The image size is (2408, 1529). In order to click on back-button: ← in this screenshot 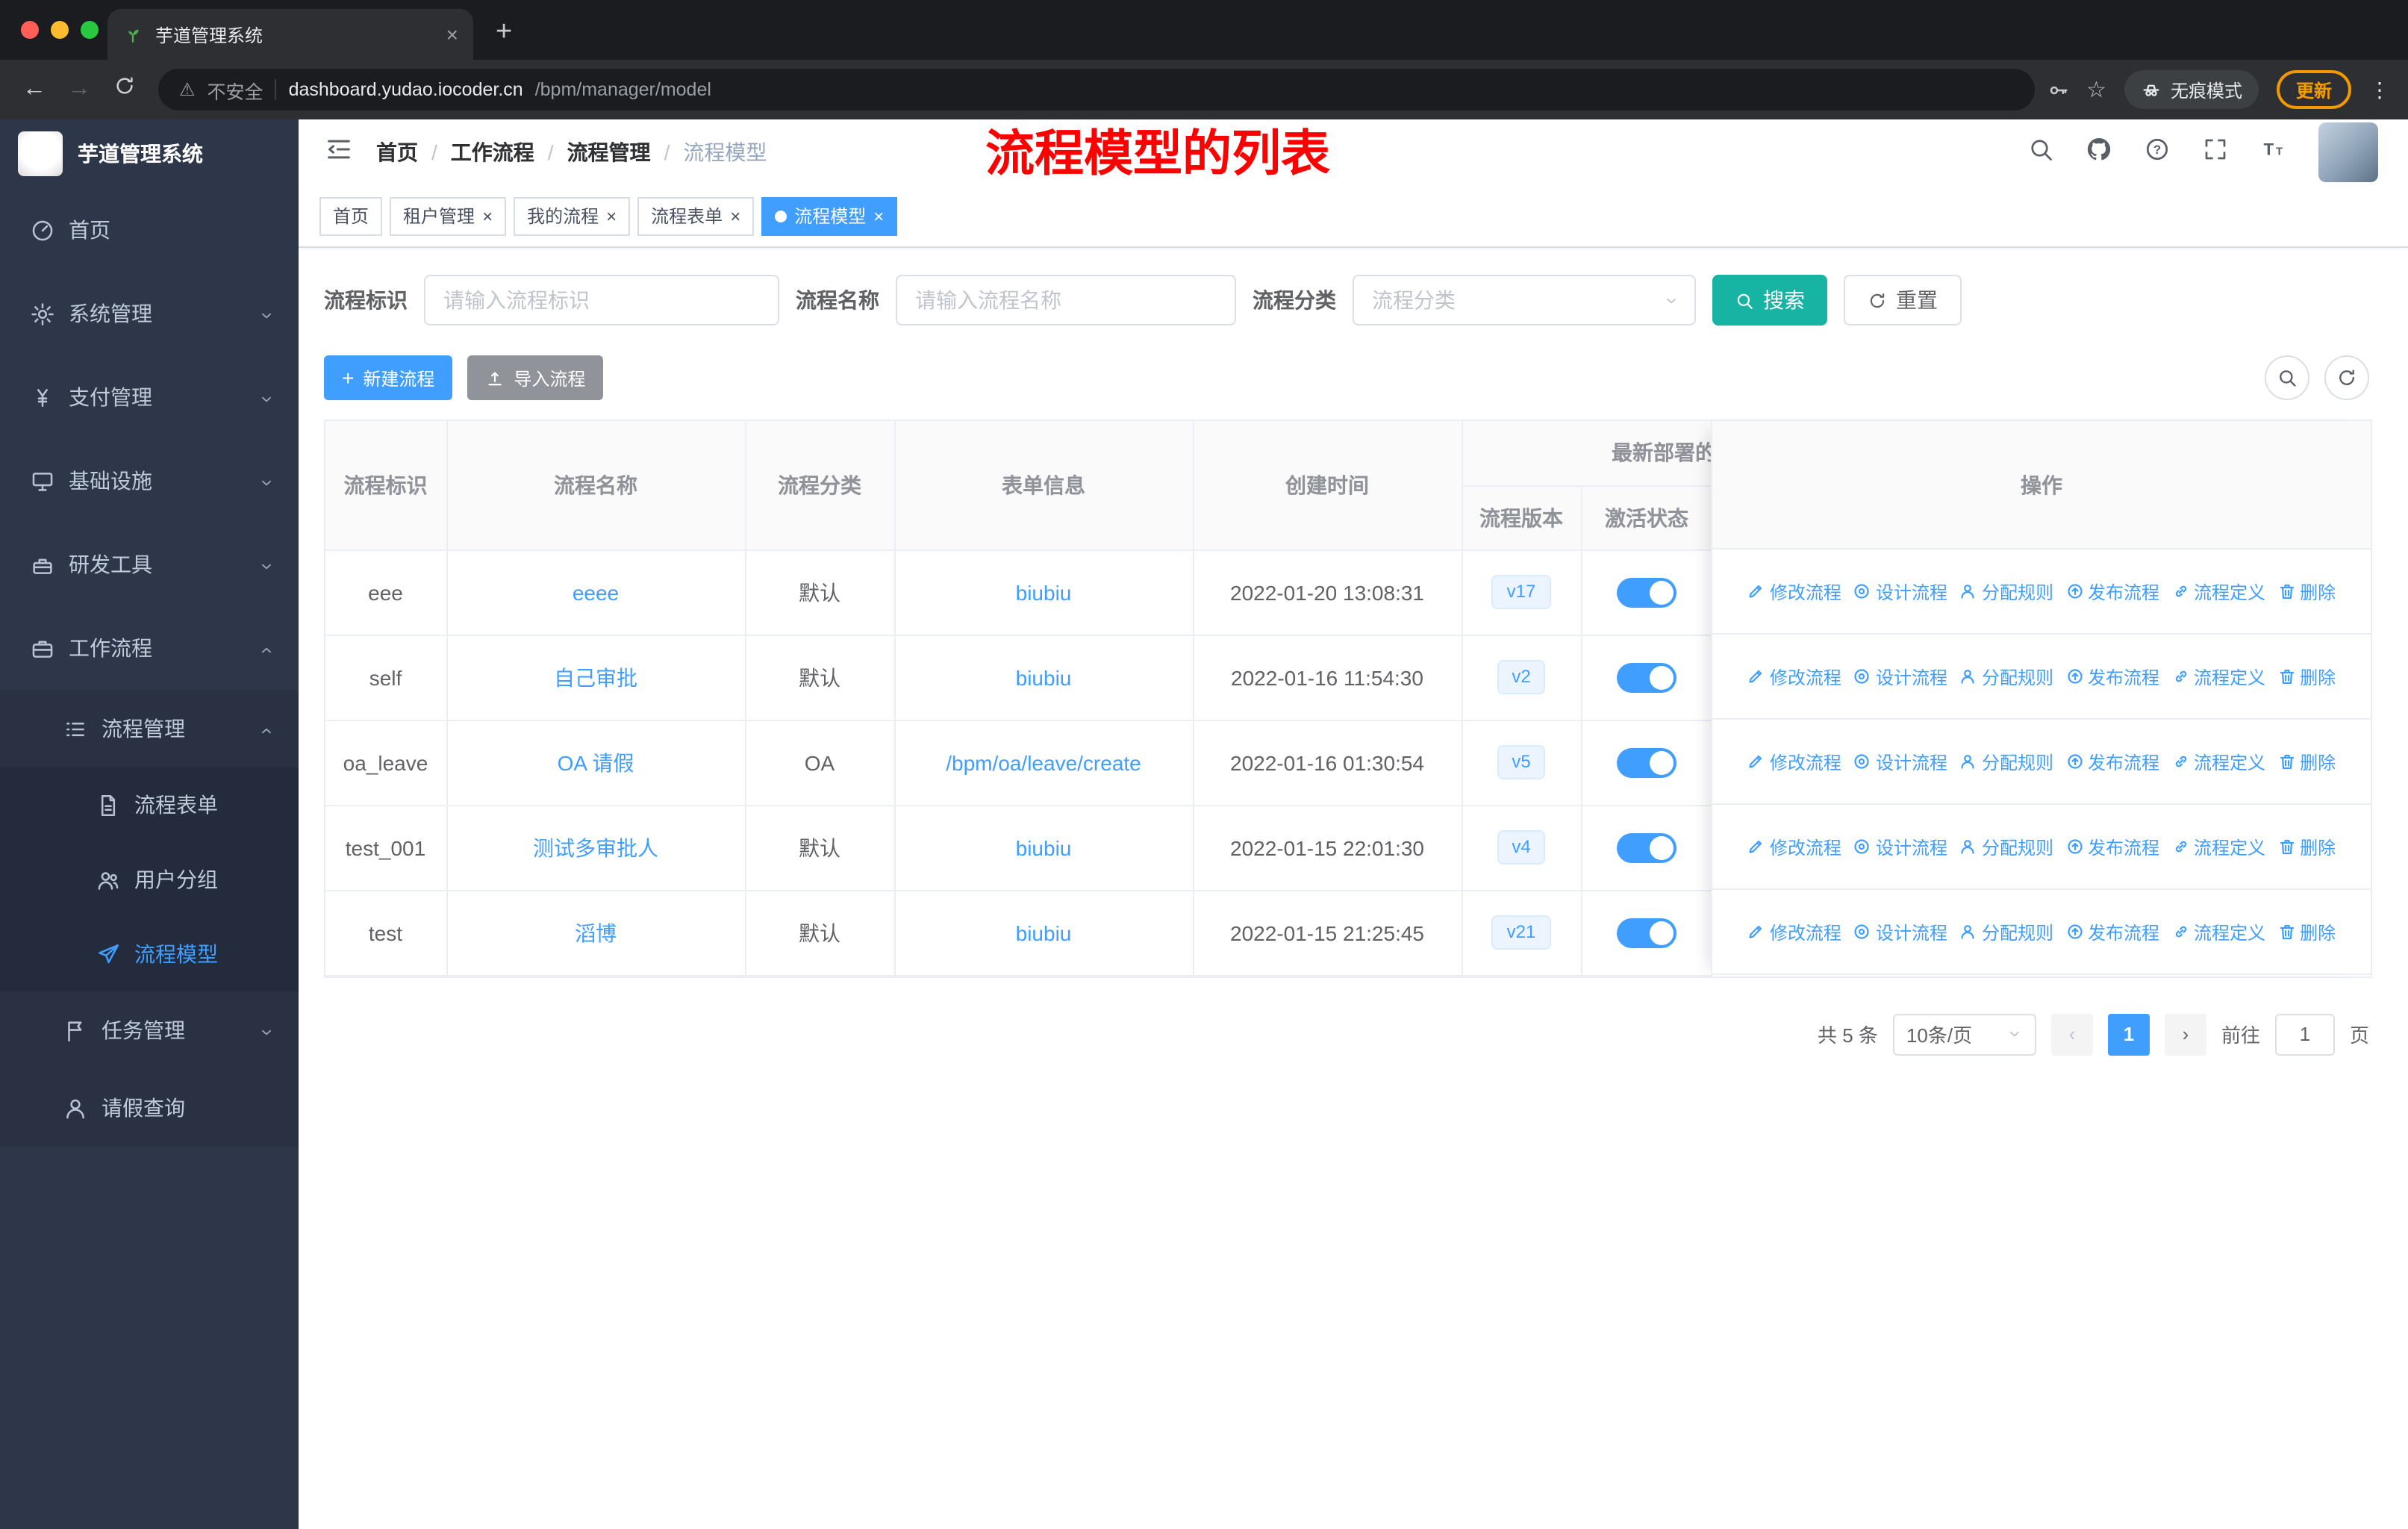, I will do `click(34, 89)`.